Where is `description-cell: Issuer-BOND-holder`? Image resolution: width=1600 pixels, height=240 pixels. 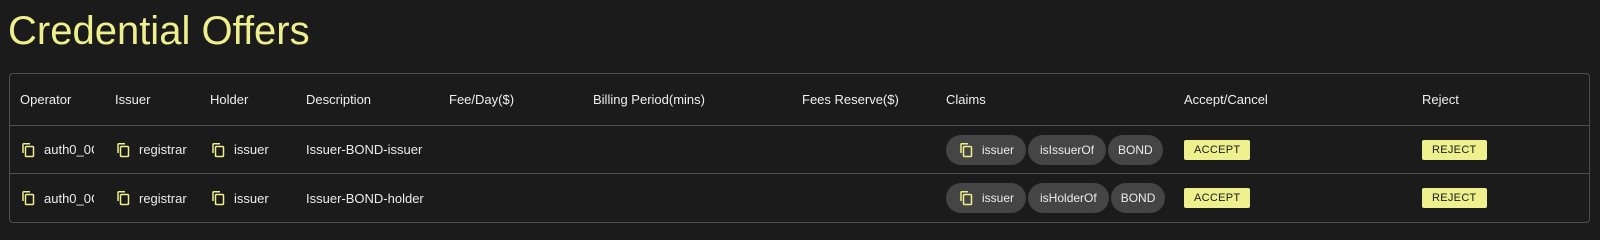
description-cell: Issuer-BOND-holder is located at coordinates (365, 198).